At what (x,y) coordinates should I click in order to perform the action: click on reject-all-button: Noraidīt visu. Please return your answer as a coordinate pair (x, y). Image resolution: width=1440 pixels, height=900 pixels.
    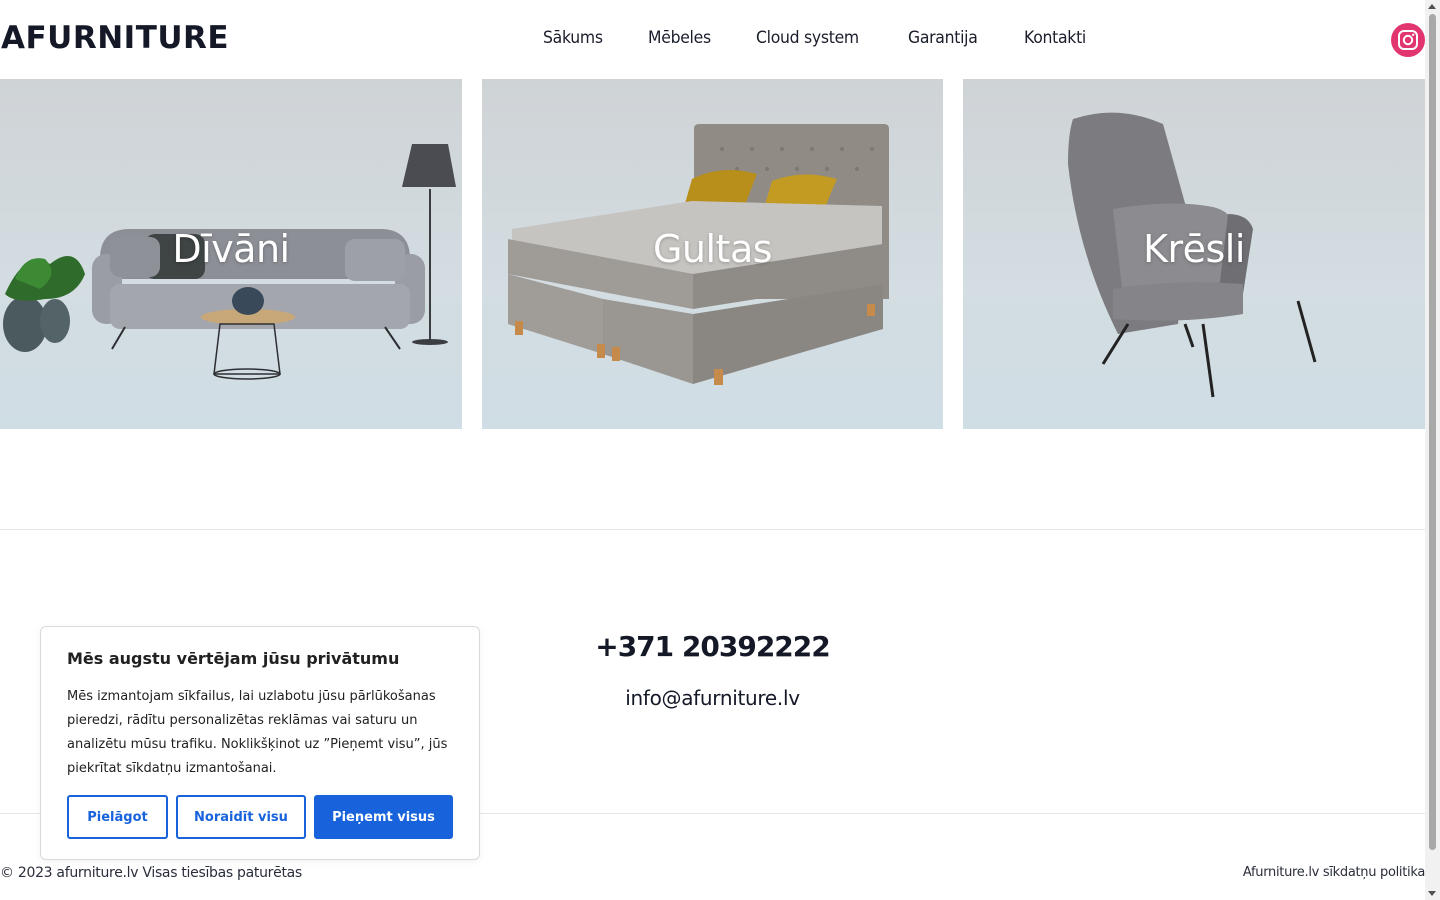
    Looking at the image, I should click on (241, 817).